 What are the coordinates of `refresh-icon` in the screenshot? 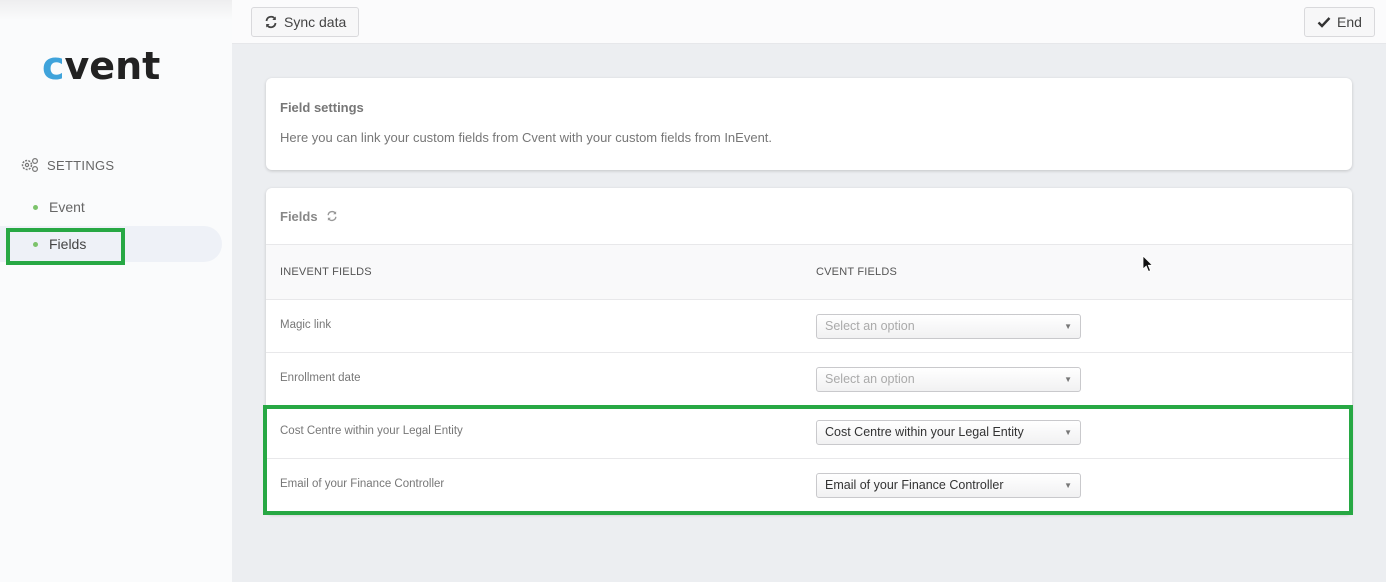 It's located at (332, 216).